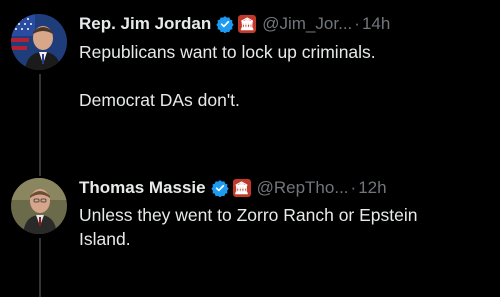  Describe the element at coordinates (159, 100) in the screenshot. I see `tweet-line: Democrat DAs don't.` at that location.